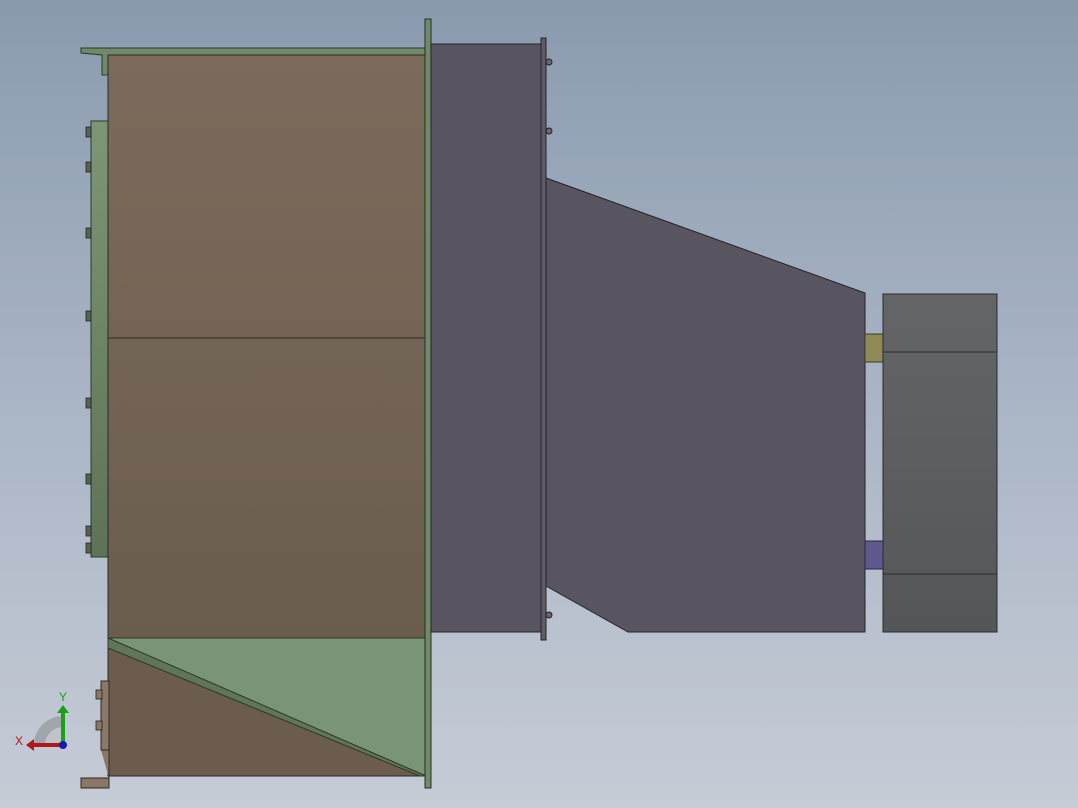  Describe the element at coordinates (874, 348) in the screenshot. I see `shaft-coupling-upper` at that location.